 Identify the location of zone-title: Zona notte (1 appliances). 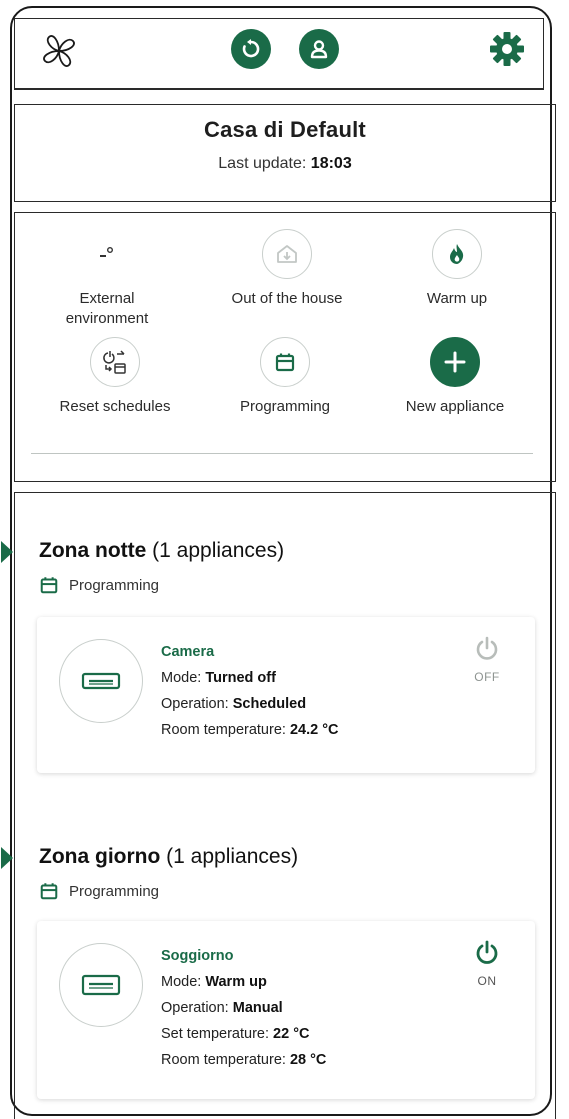
(161, 551).